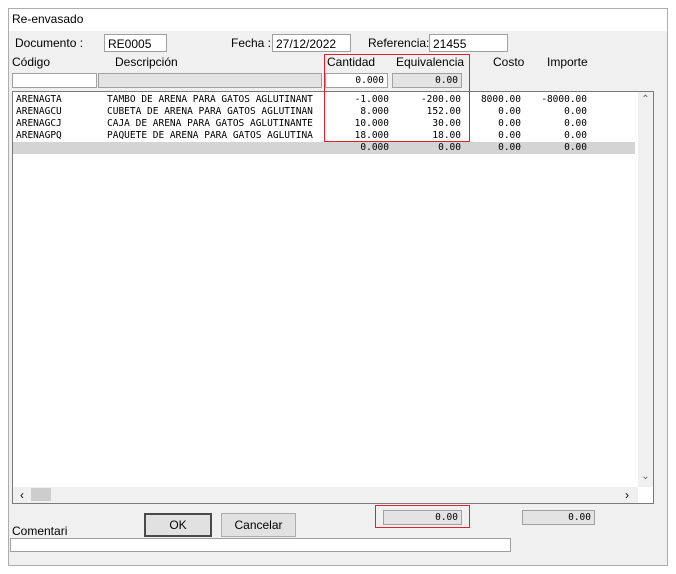  Describe the element at coordinates (48, 19) in the screenshot. I see `window-title: Re-envasado` at that location.